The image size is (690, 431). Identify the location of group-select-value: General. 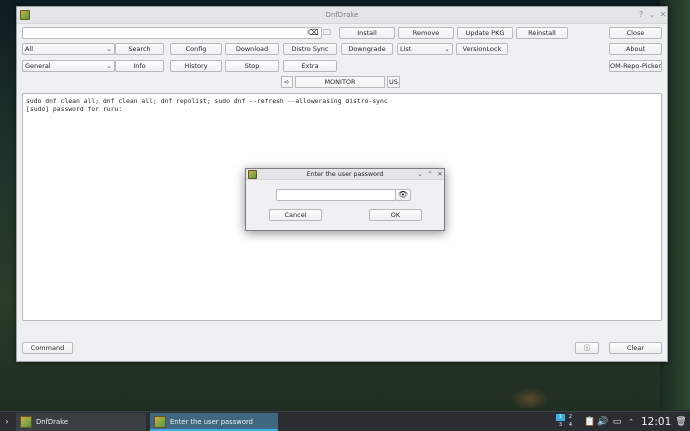
(38, 66).